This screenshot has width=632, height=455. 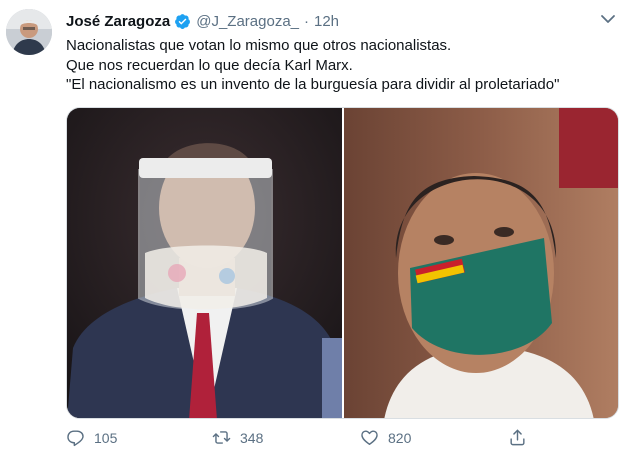 What do you see at coordinates (517, 437) in the screenshot?
I see `share-icon` at bounding box center [517, 437].